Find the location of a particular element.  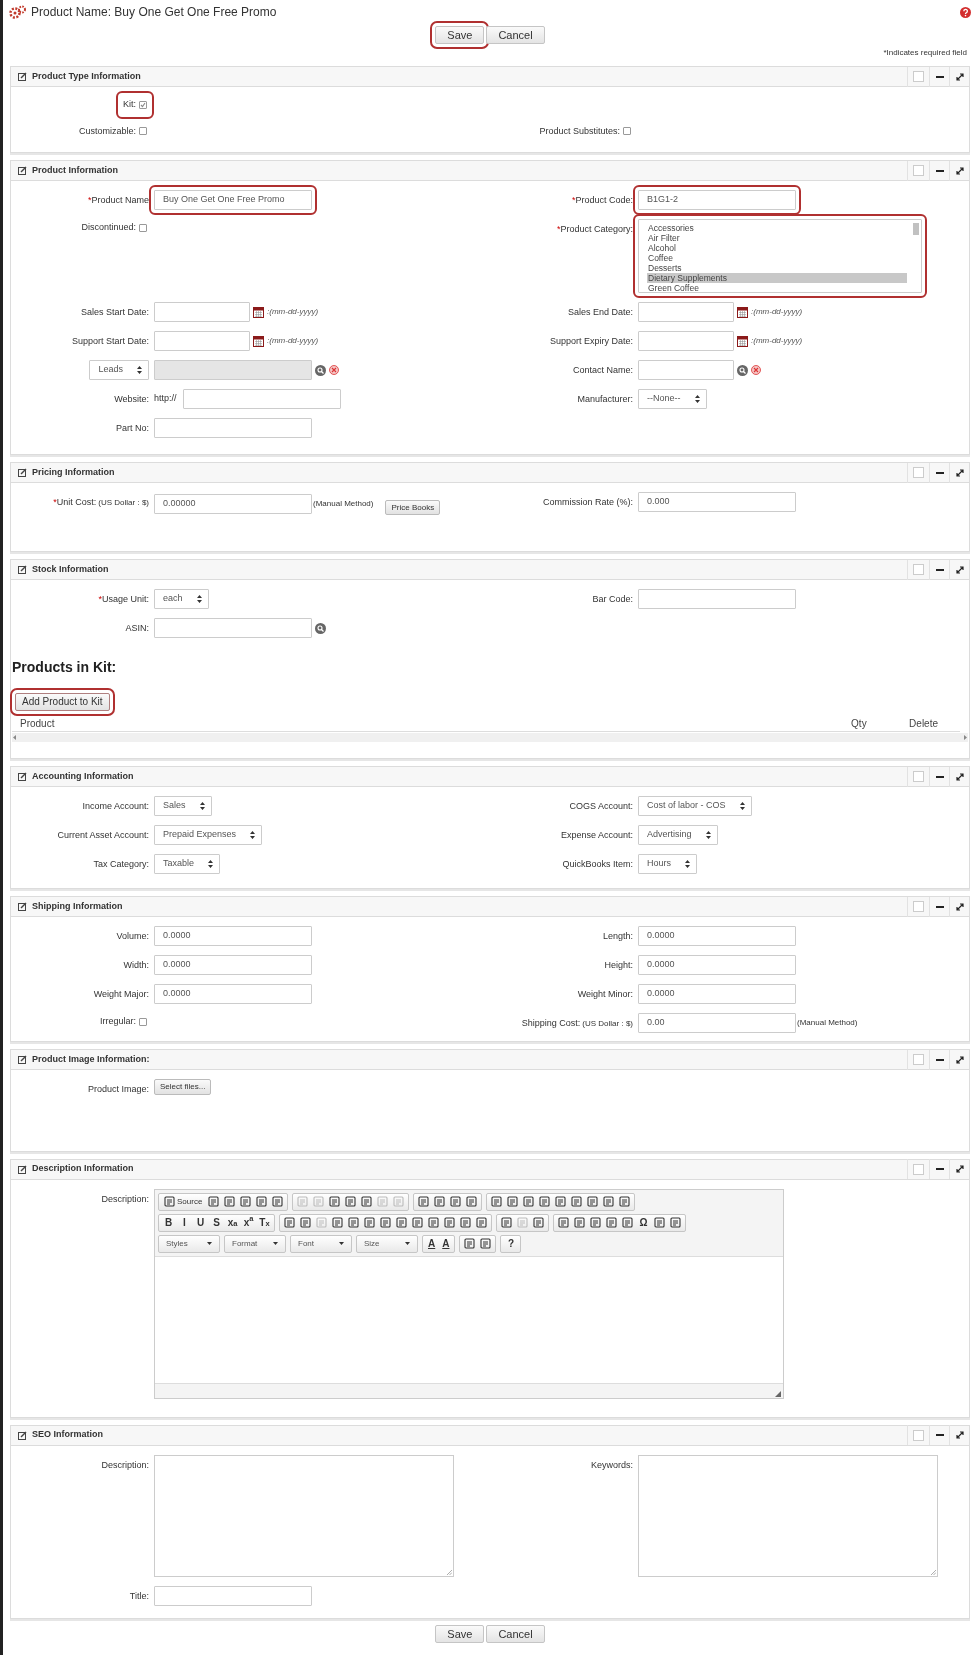

toolbar-button: ? is located at coordinates (511, 1243).